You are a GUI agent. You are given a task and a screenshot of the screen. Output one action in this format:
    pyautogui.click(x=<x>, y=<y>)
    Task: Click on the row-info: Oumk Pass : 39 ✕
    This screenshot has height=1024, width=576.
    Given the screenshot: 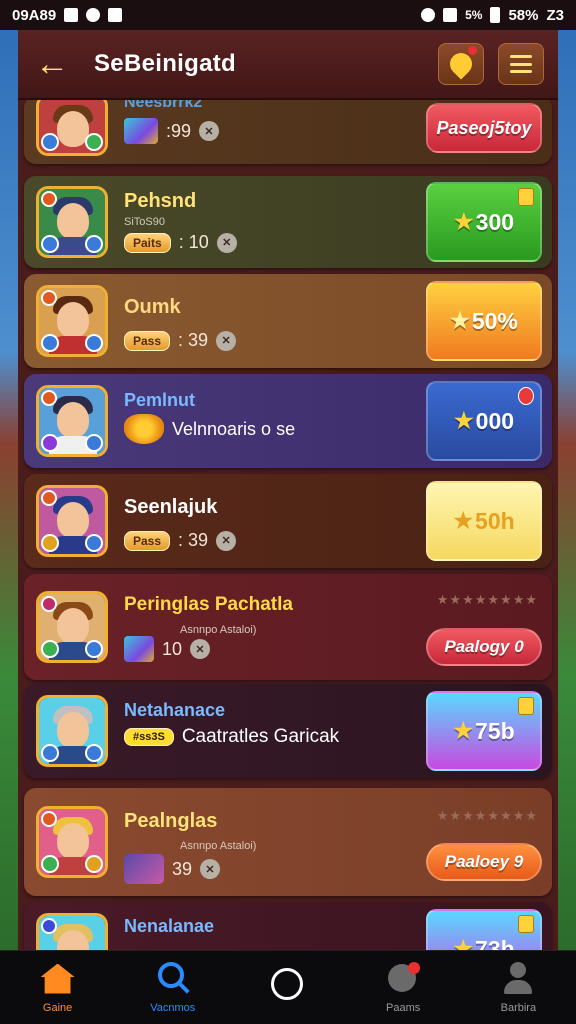 What is the action you would take?
    pyautogui.click(x=275, y=321)
    